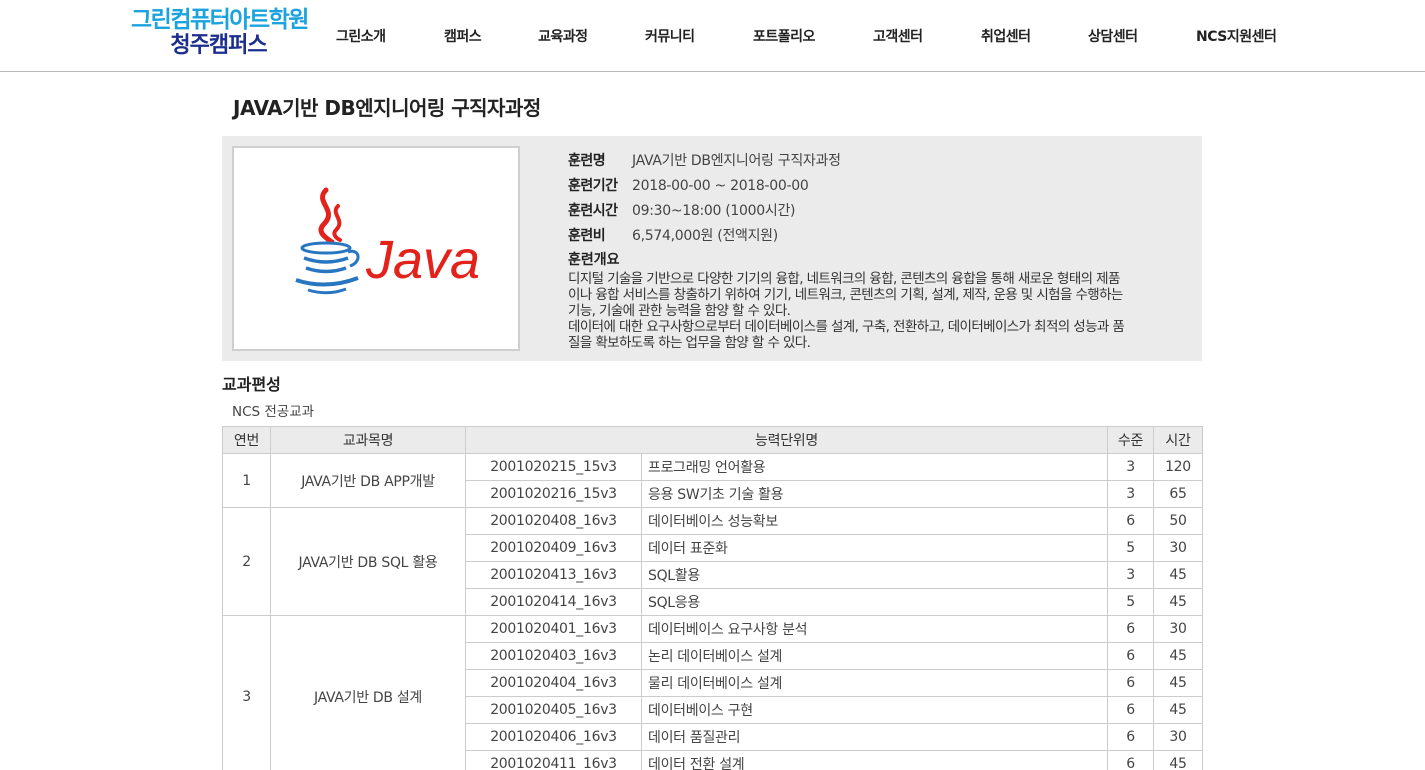  I want to click on cell-subject: JAVA기반 DB APP개발, so click(368, 480).